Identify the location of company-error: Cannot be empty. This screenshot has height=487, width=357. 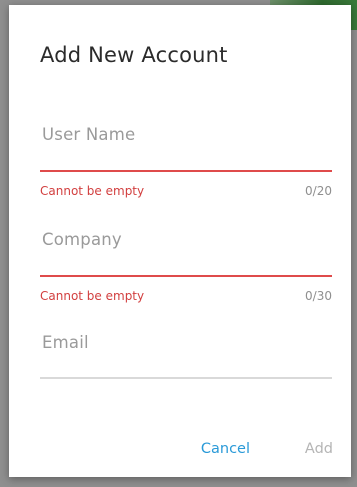
(92, 296).